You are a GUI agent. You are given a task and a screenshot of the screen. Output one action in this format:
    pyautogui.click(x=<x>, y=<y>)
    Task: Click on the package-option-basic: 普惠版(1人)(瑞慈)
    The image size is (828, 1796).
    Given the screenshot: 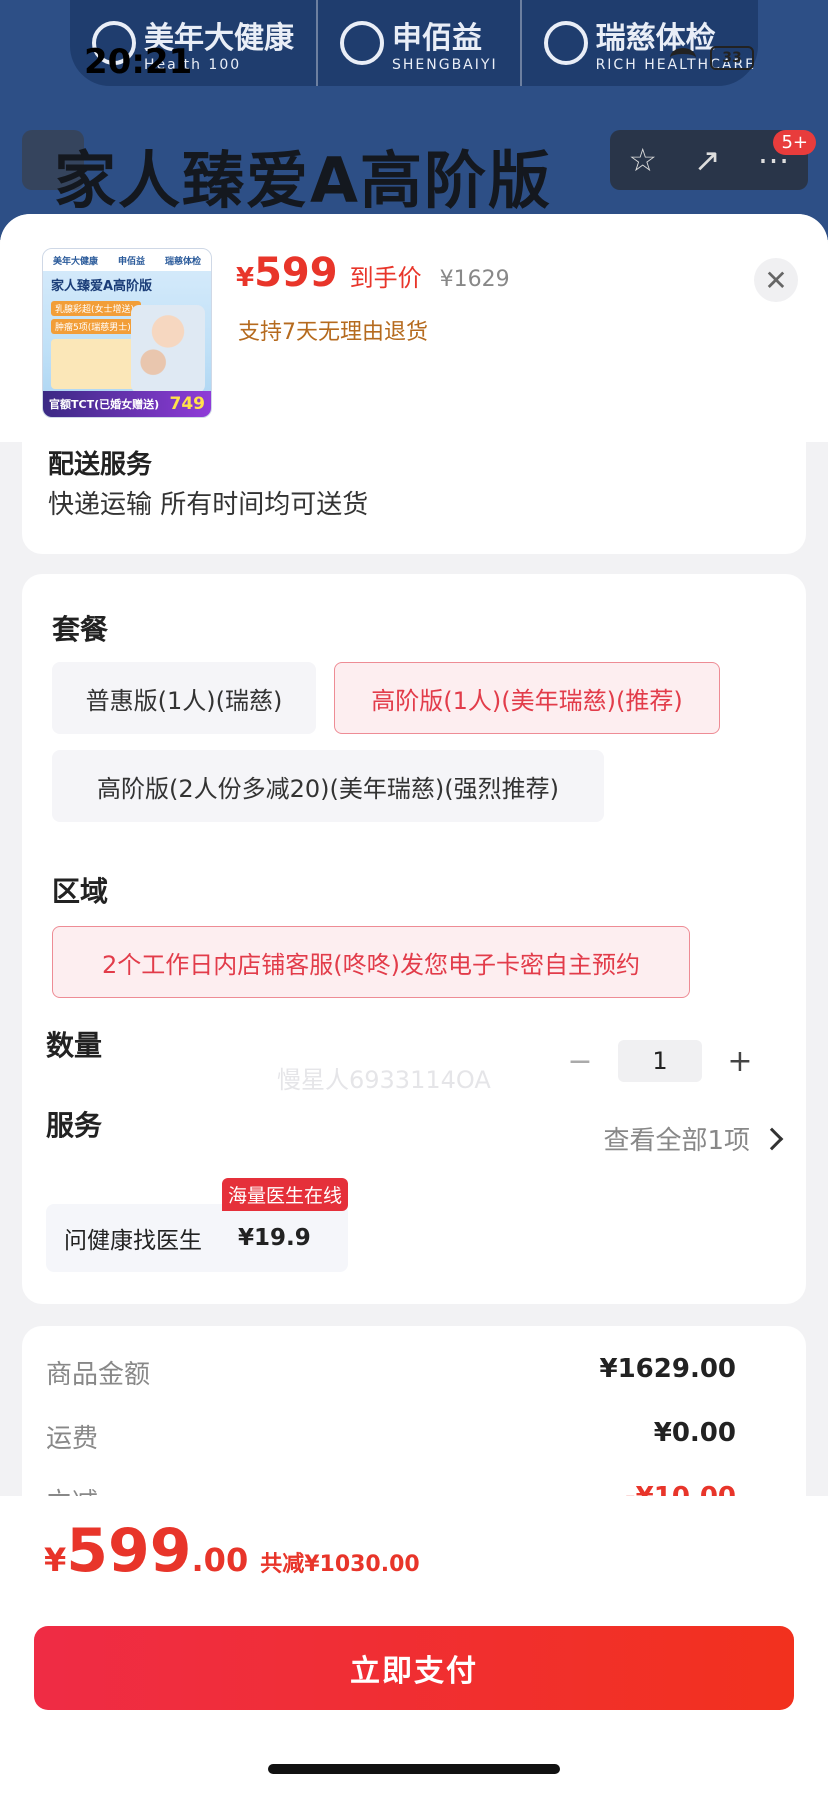 What is the action you would take?
    pyautogui.click(x=184, y=698)
    